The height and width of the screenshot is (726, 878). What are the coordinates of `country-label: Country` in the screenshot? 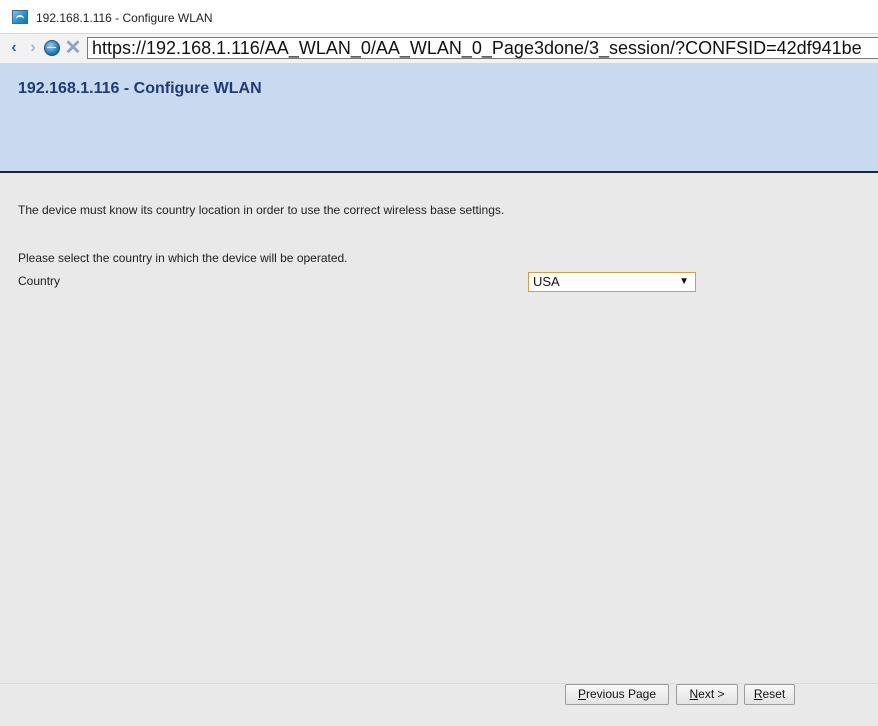 It's located at (39, 281).